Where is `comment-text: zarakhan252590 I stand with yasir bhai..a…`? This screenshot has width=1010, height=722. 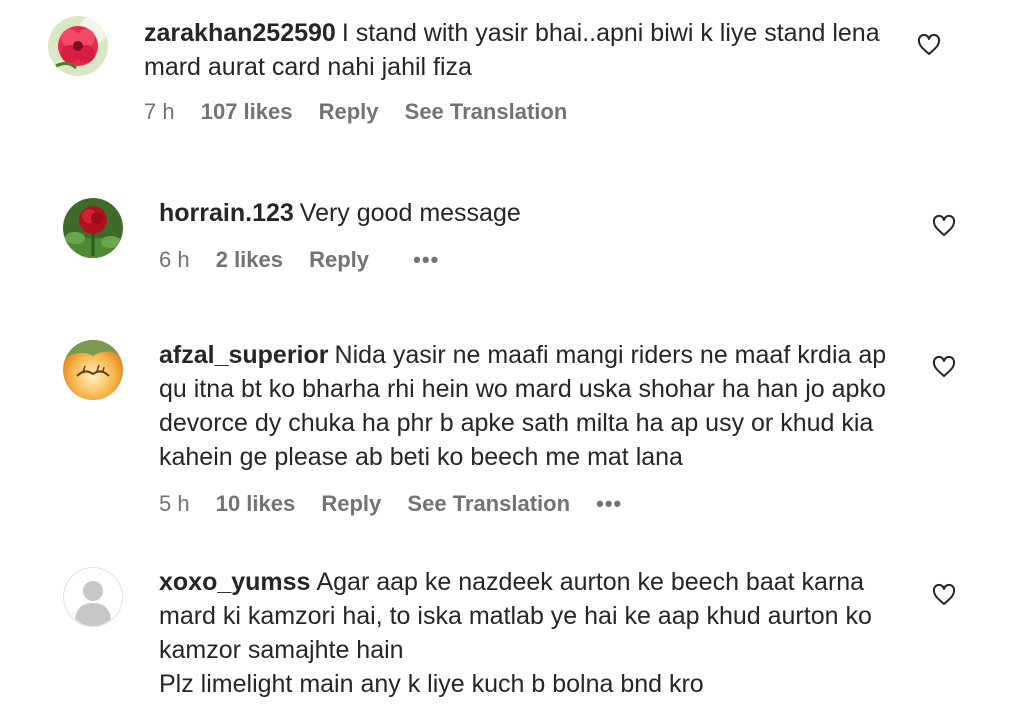 comment-text: zarakhan252590 I stand with yasir bhai..a… is located at coordinates (524, 50).